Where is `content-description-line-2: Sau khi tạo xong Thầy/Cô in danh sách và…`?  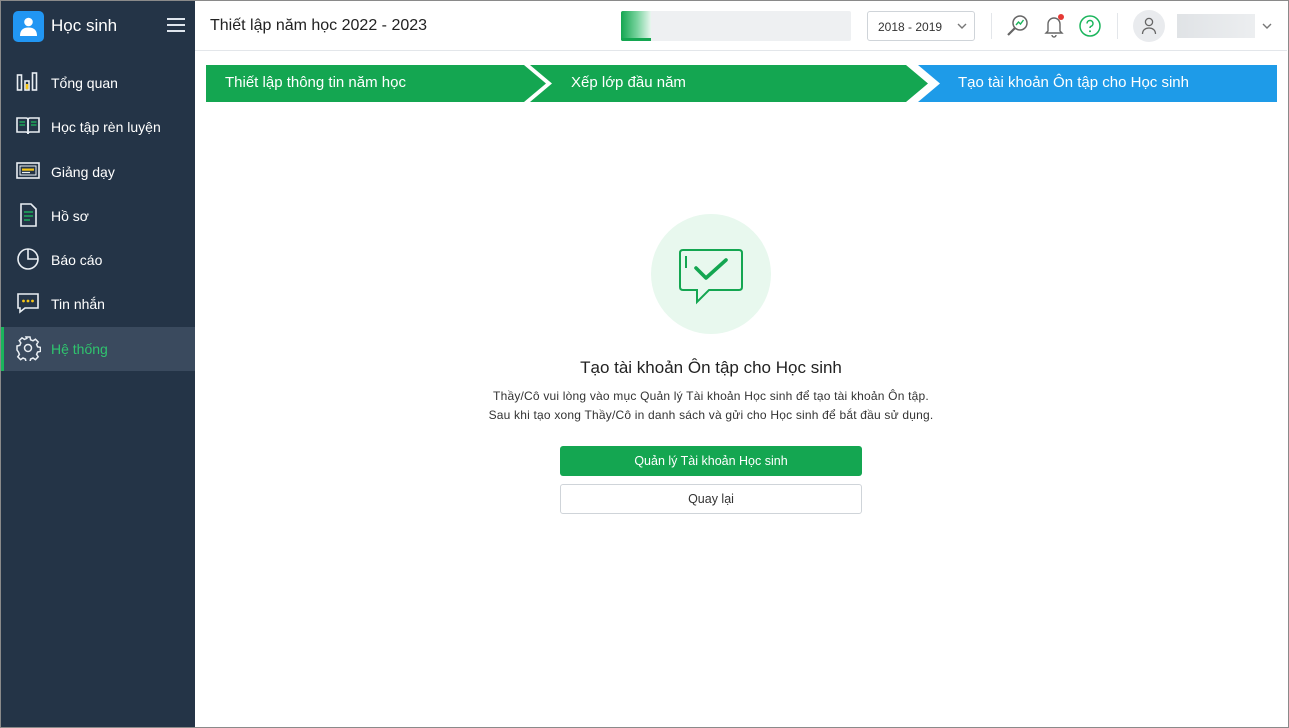
content-description-line-2: Sau khi tạo xong Thầy/Cô in danh sách và… is located at coordinates (711, 415).